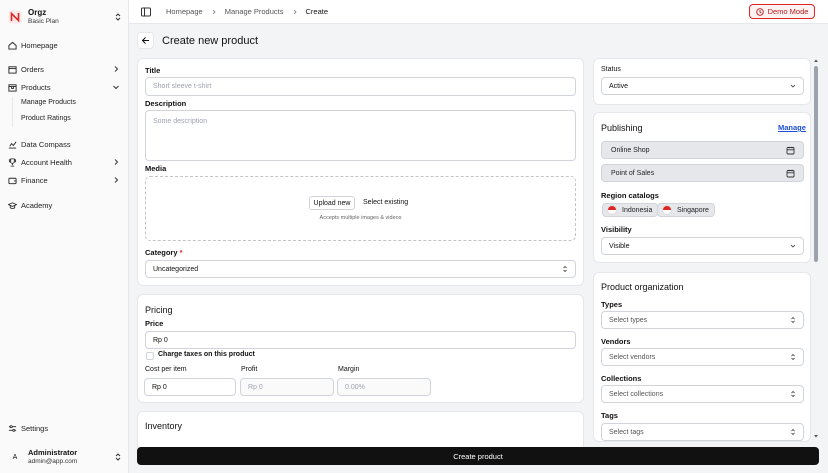 Image resolution: width=828 pixels, height=473 pixels. I want to click on charge-taxes-checkbox, so click(150, 356).